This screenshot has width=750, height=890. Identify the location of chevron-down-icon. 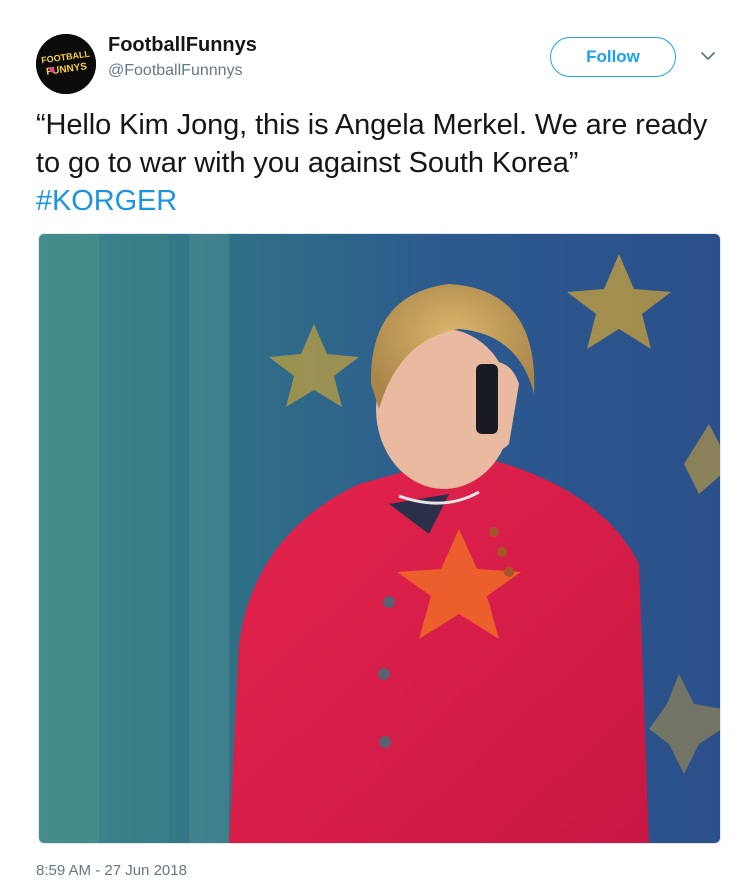
(708, 56).